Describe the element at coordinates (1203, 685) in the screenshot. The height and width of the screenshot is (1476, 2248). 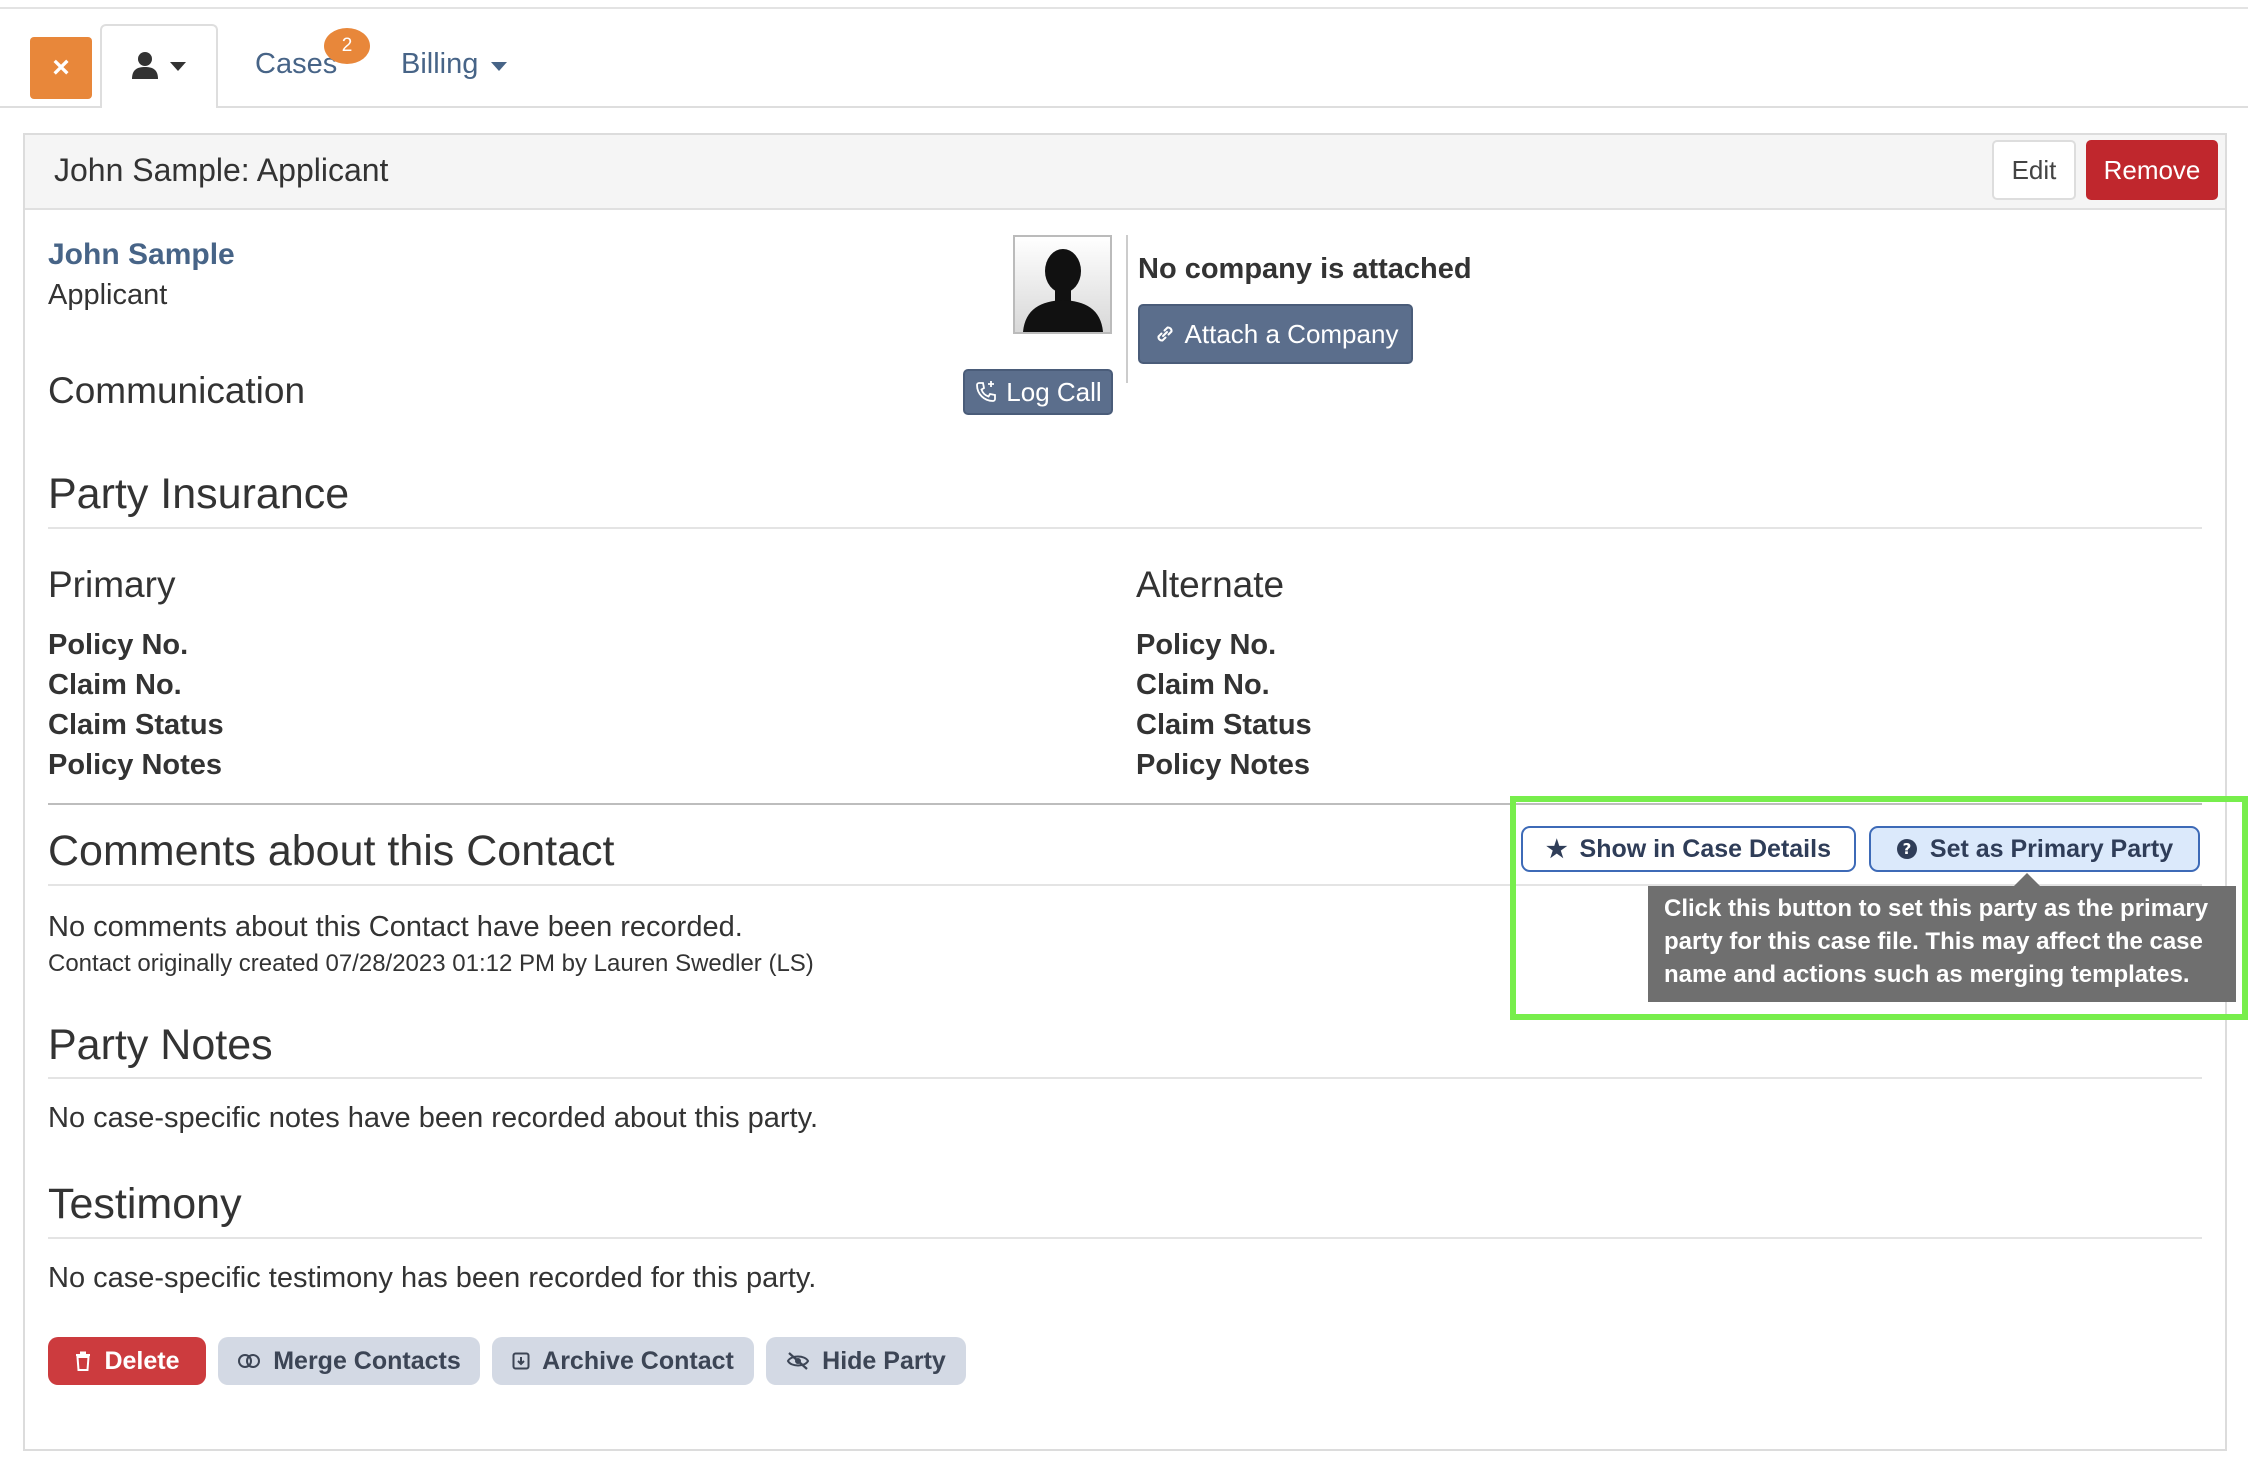
I see `alternate-claim-no-label: Claim No.` at that location.